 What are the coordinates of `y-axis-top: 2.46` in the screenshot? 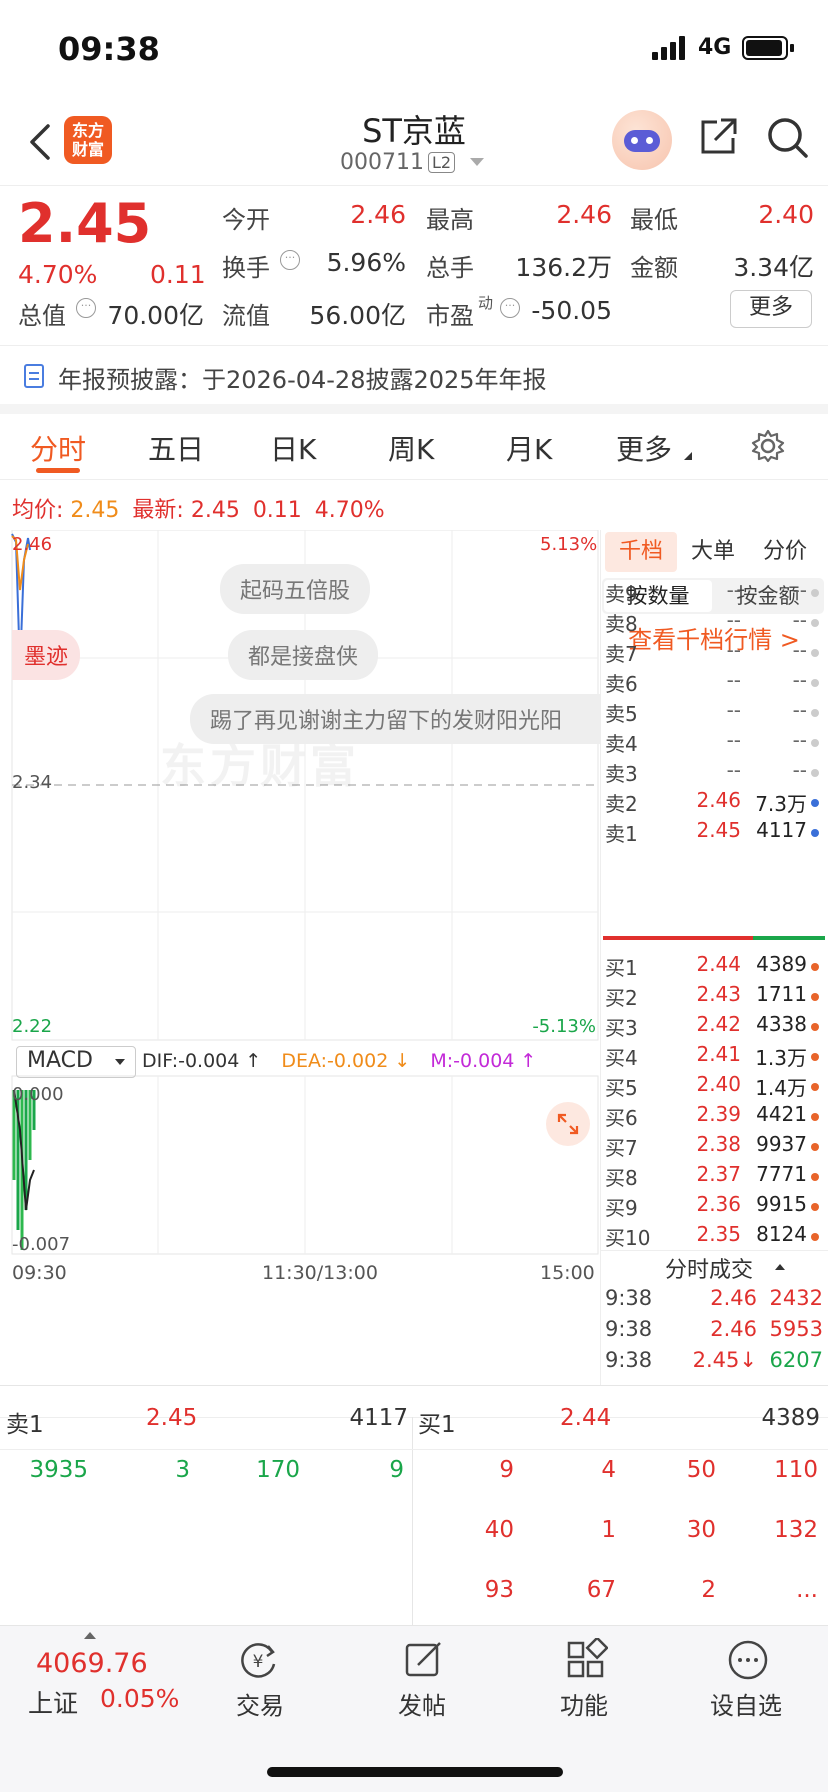 It's located at (32, 544).